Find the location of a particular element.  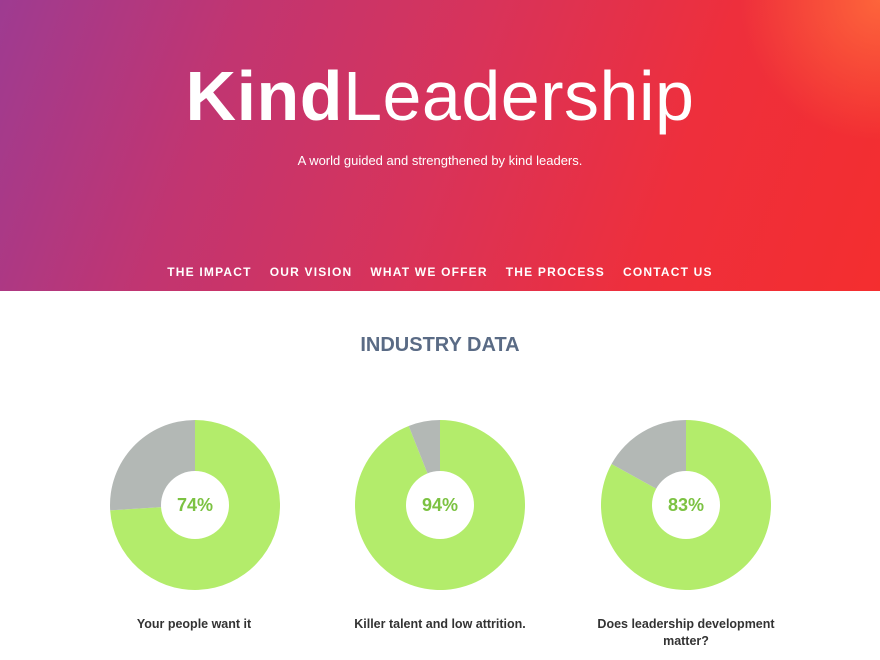

brand-light-text: Leadership is located at coordinates (519, 96).